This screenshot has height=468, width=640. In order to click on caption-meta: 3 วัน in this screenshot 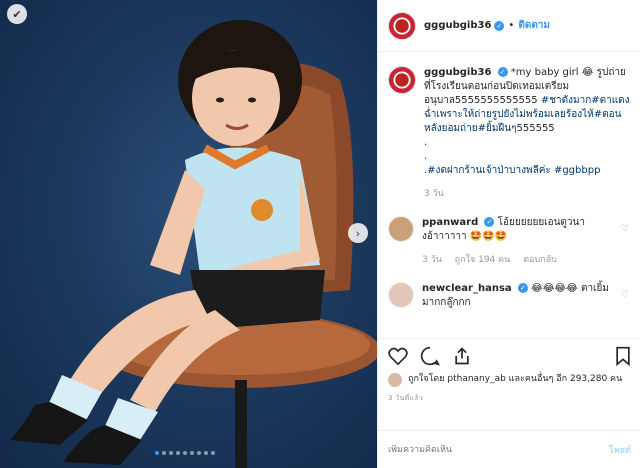, I will do `click(527, 193)`.